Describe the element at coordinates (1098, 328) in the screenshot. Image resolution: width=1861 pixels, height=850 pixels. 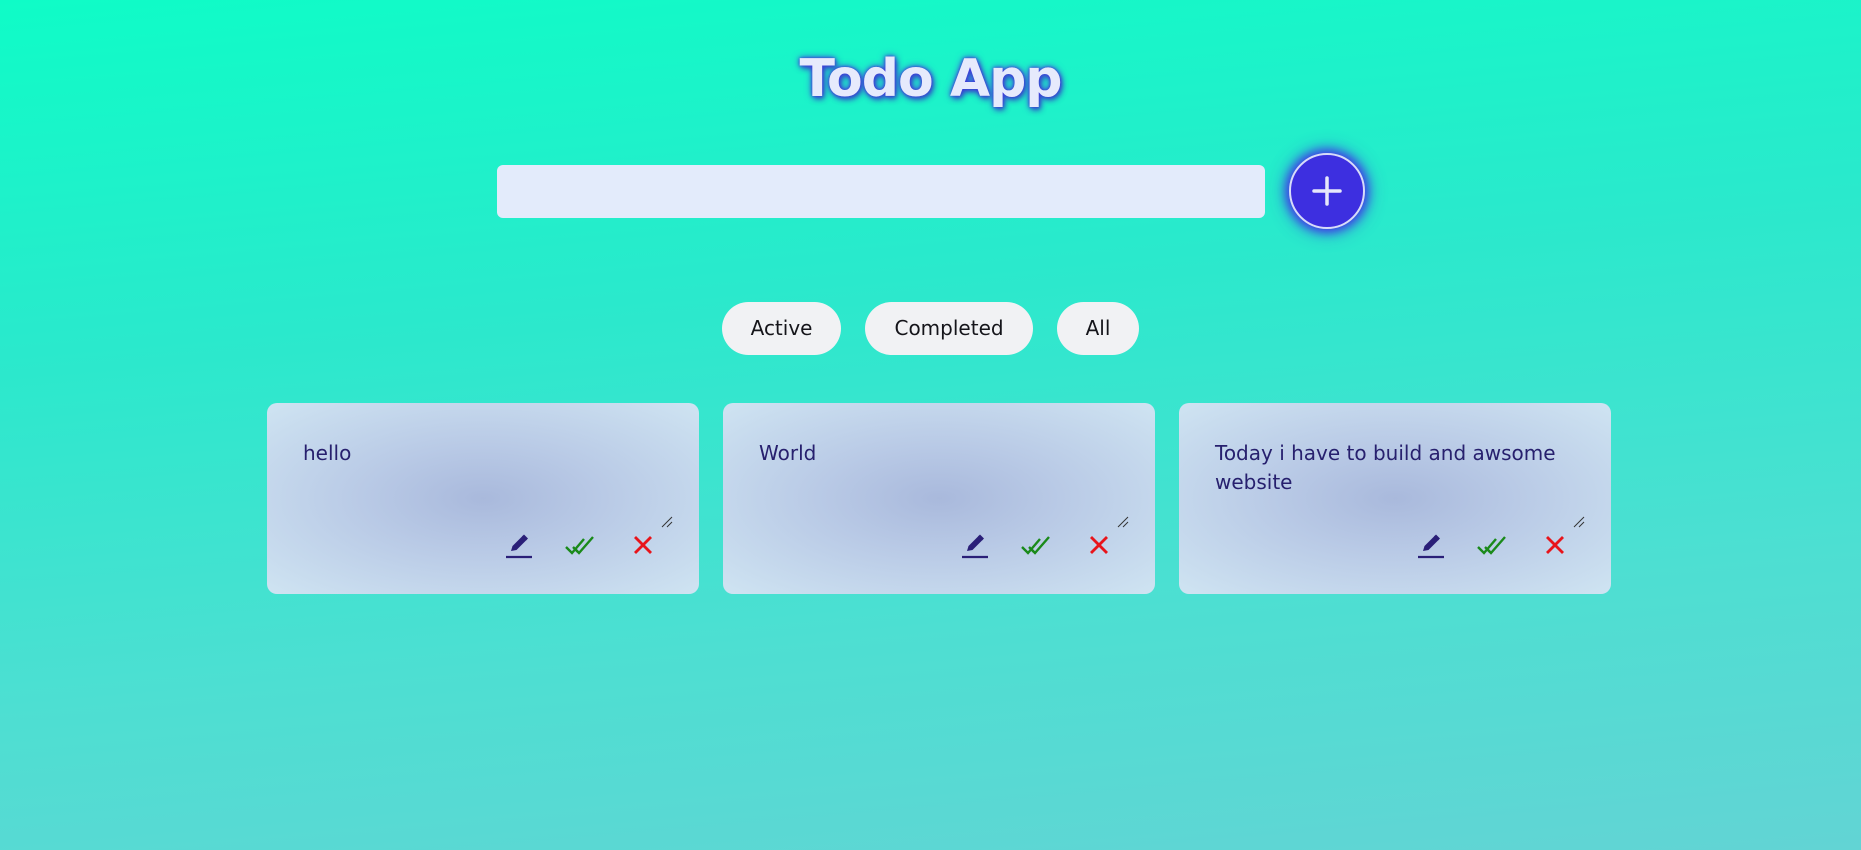
I see `filter-all-button: All` at that location.